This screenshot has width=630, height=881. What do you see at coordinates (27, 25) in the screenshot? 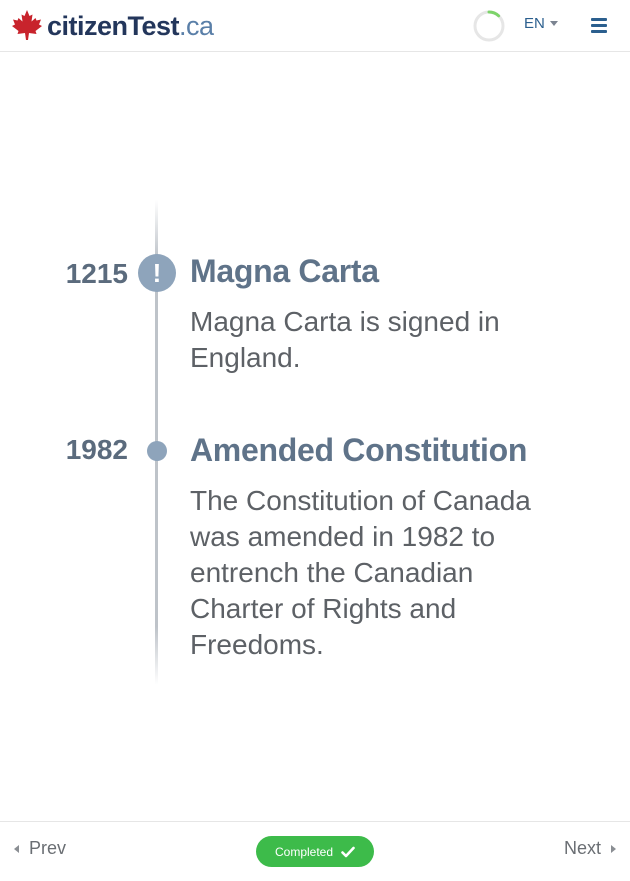
I see `maple-leaf-icon` at bounding box center [27, 25].